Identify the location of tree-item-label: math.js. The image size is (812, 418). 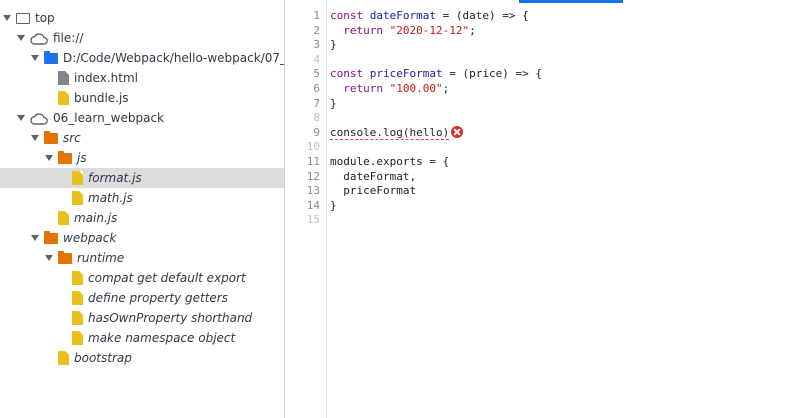
(110, 198).